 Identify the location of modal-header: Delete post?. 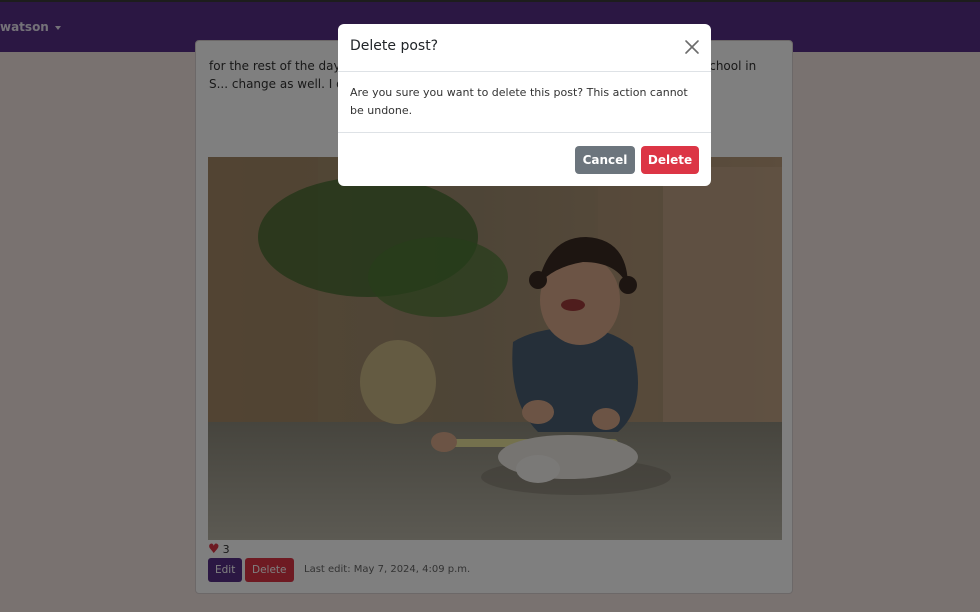
(524, 48).